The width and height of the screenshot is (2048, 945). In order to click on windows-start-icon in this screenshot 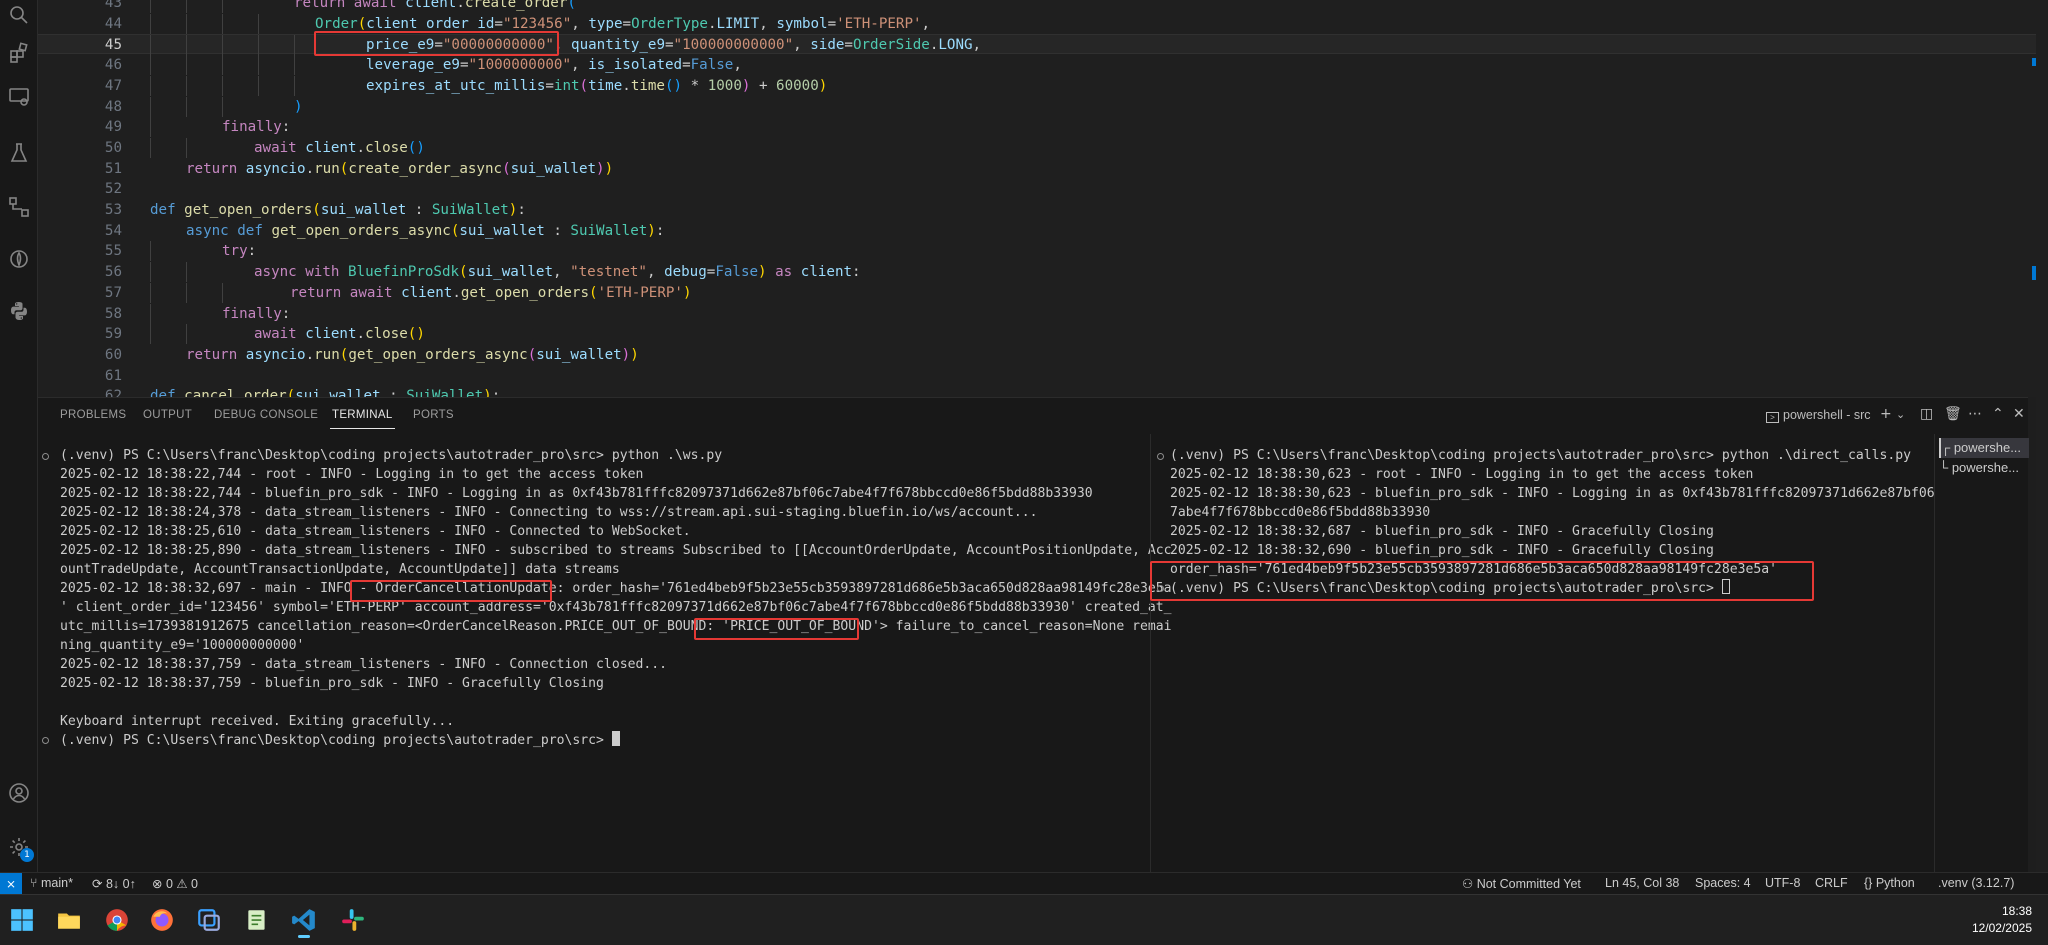, I will do `click(22, 920)`.